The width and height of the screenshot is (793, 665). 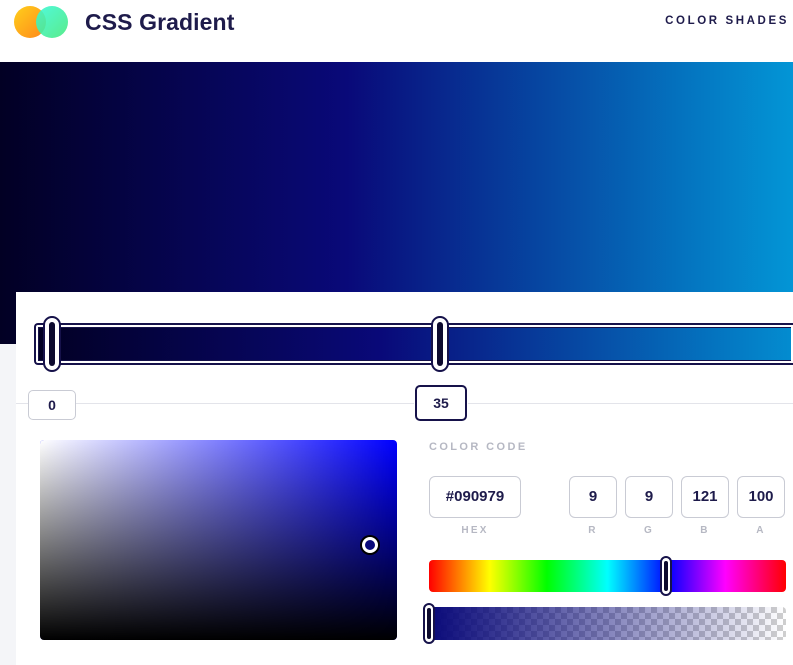 I want to click on brand-title: CSS Gradient, so click(x=159, y=22).